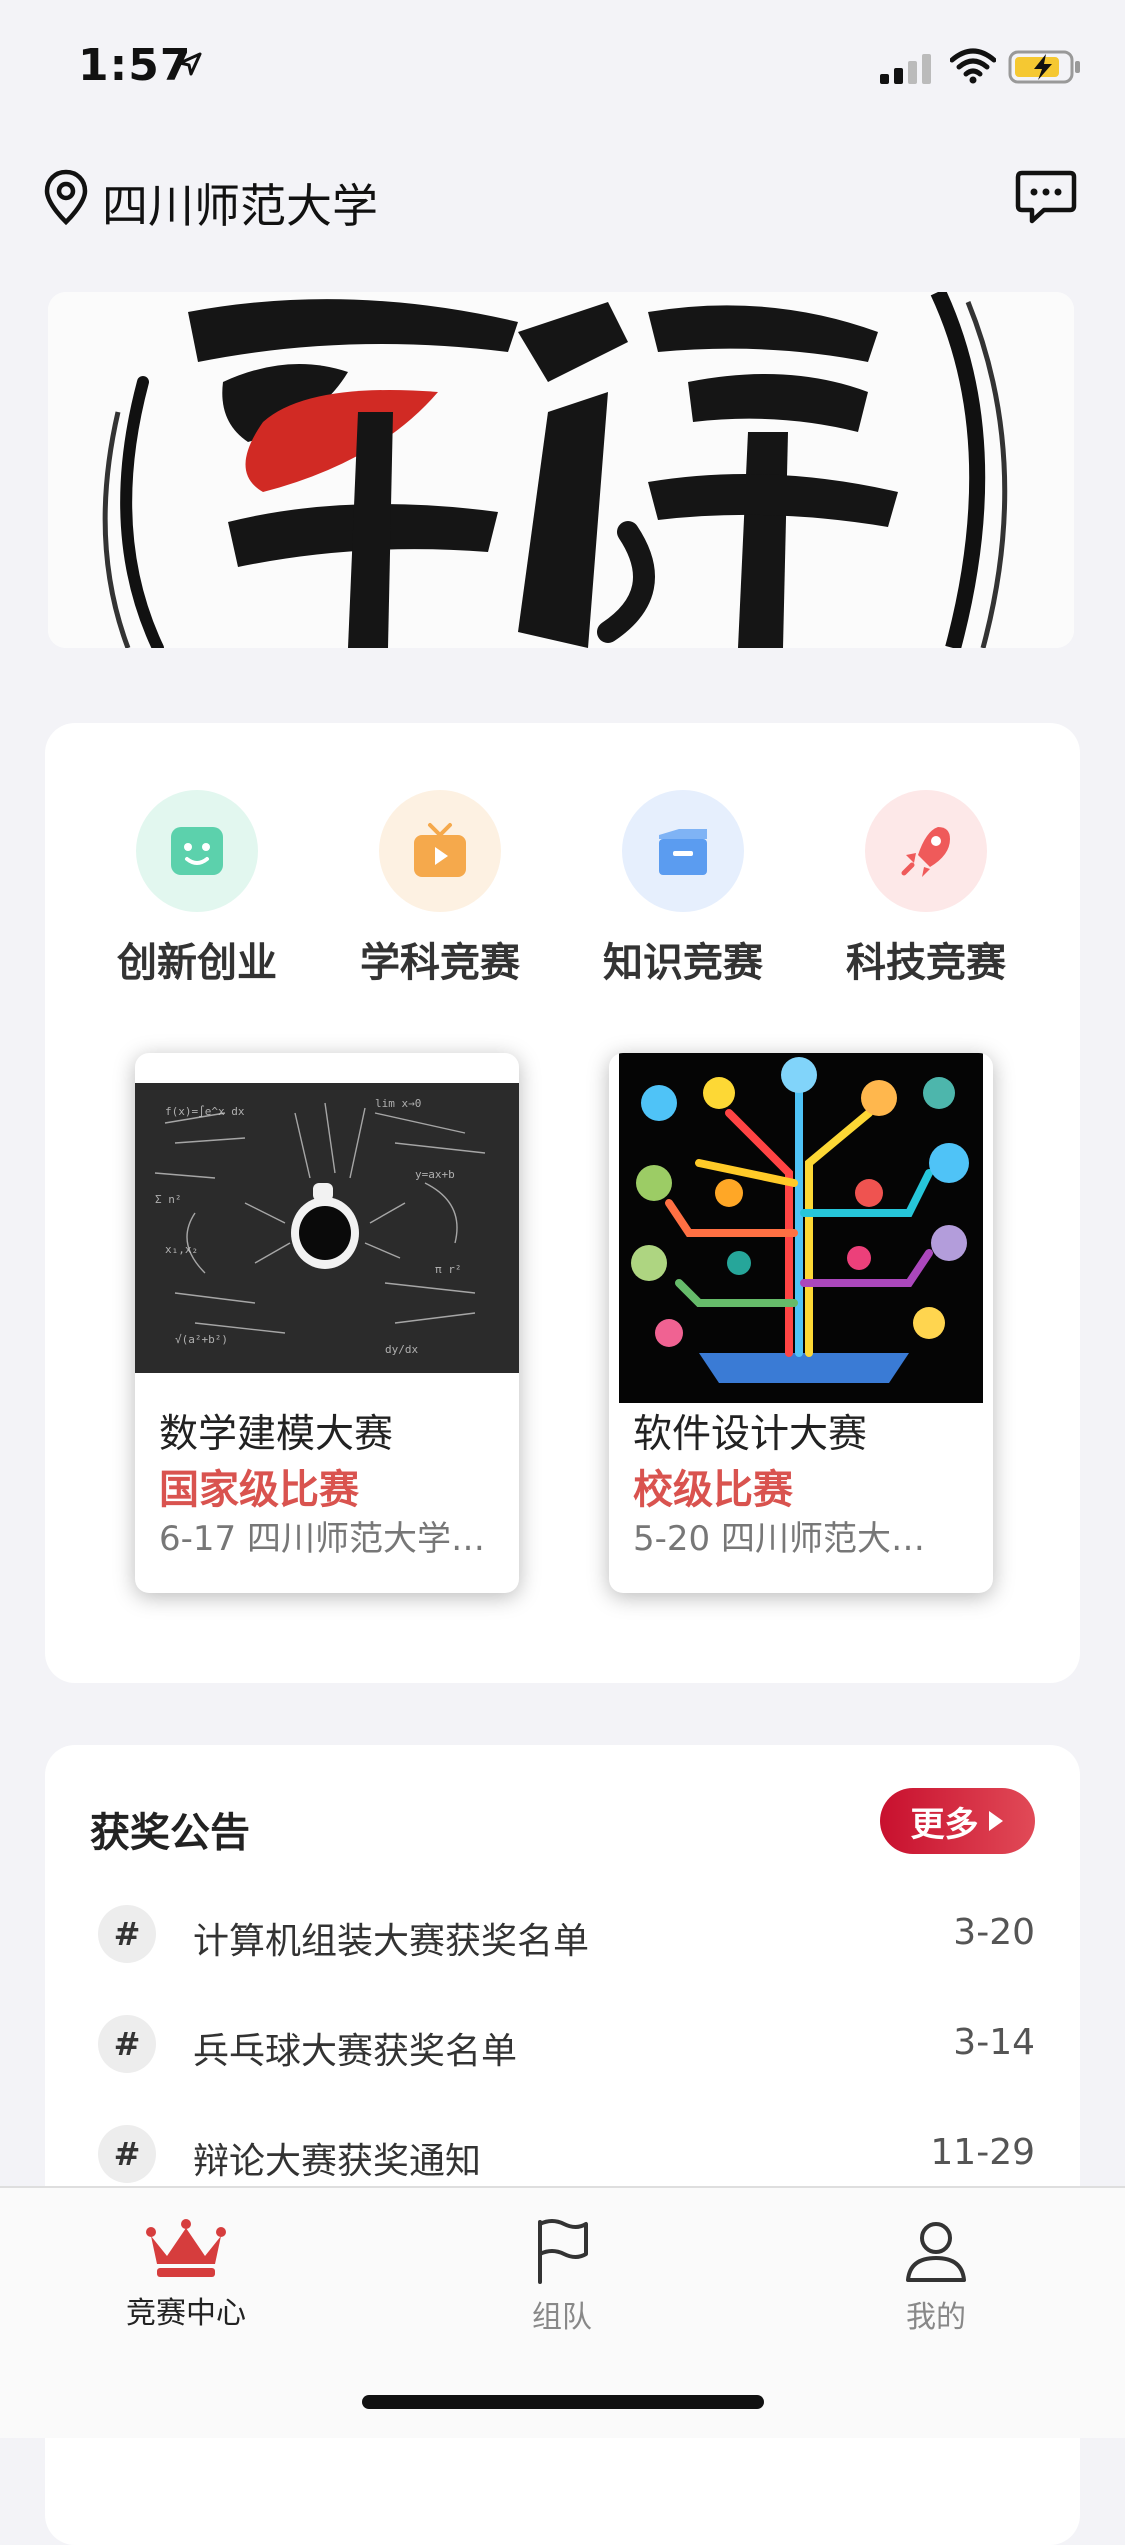 Image resolution: width=1125 pixels, height=2545 pixels. What do you see at coordinates (170, 1833) in the screenshot?
I see `section-title: 获奖公告` at bounding box center [170, 1833].